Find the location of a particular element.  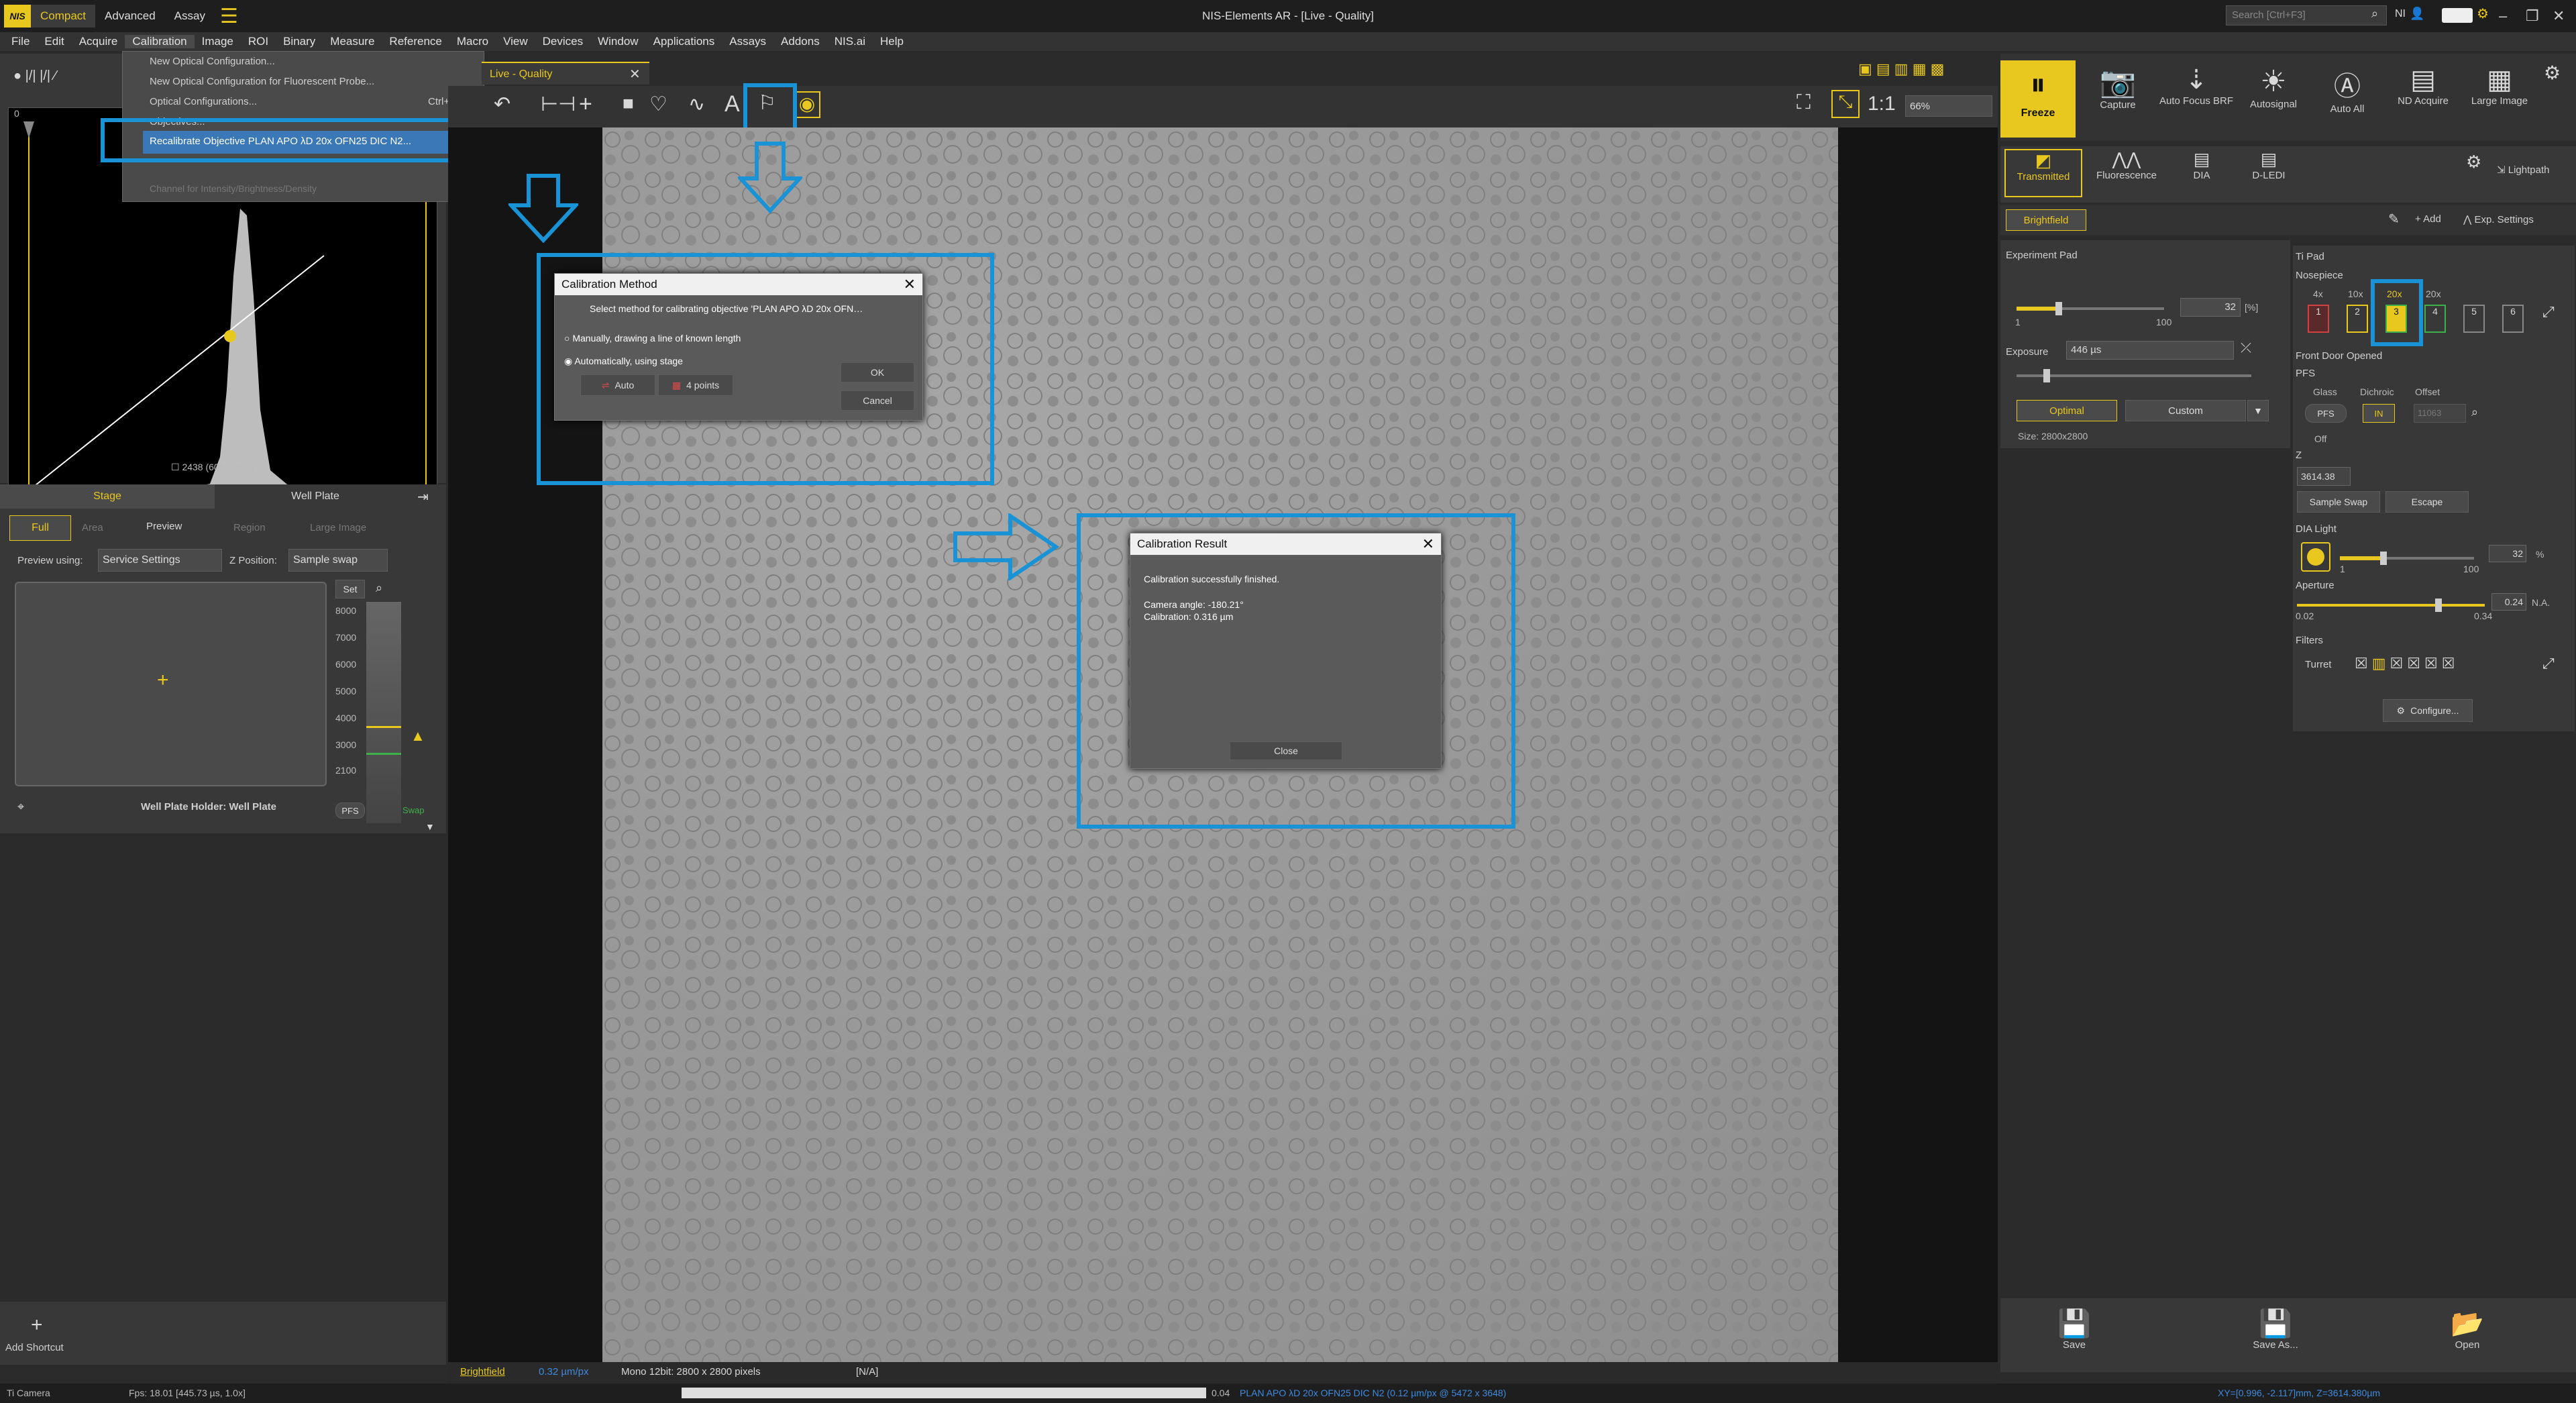

z-set-button: Set is located at coordinates (350, 589).